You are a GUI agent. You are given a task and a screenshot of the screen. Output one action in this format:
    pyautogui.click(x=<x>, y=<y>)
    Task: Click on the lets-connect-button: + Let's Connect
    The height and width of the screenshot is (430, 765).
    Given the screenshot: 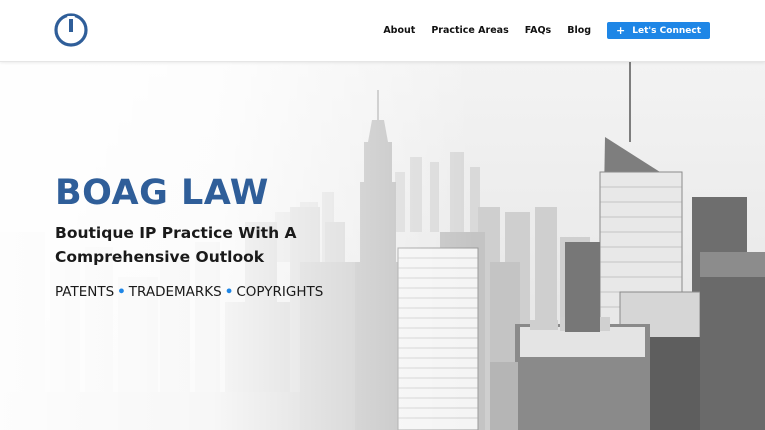 What is the action you would take?
    pyautogui.click(x=658, y=30)
    